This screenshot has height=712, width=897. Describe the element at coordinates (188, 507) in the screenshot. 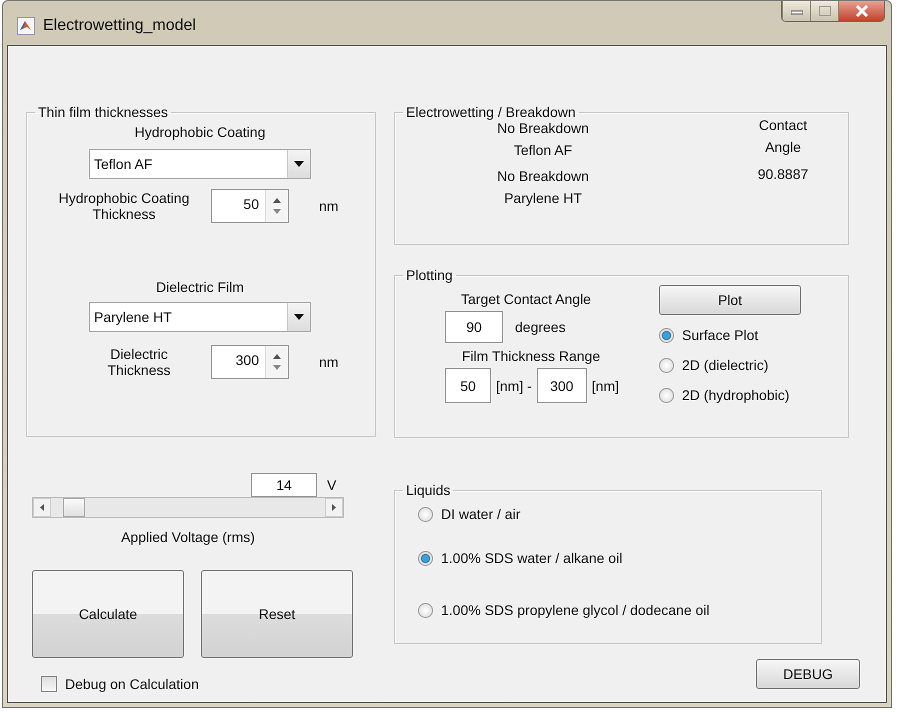

I see `scroll-bar` at that location.